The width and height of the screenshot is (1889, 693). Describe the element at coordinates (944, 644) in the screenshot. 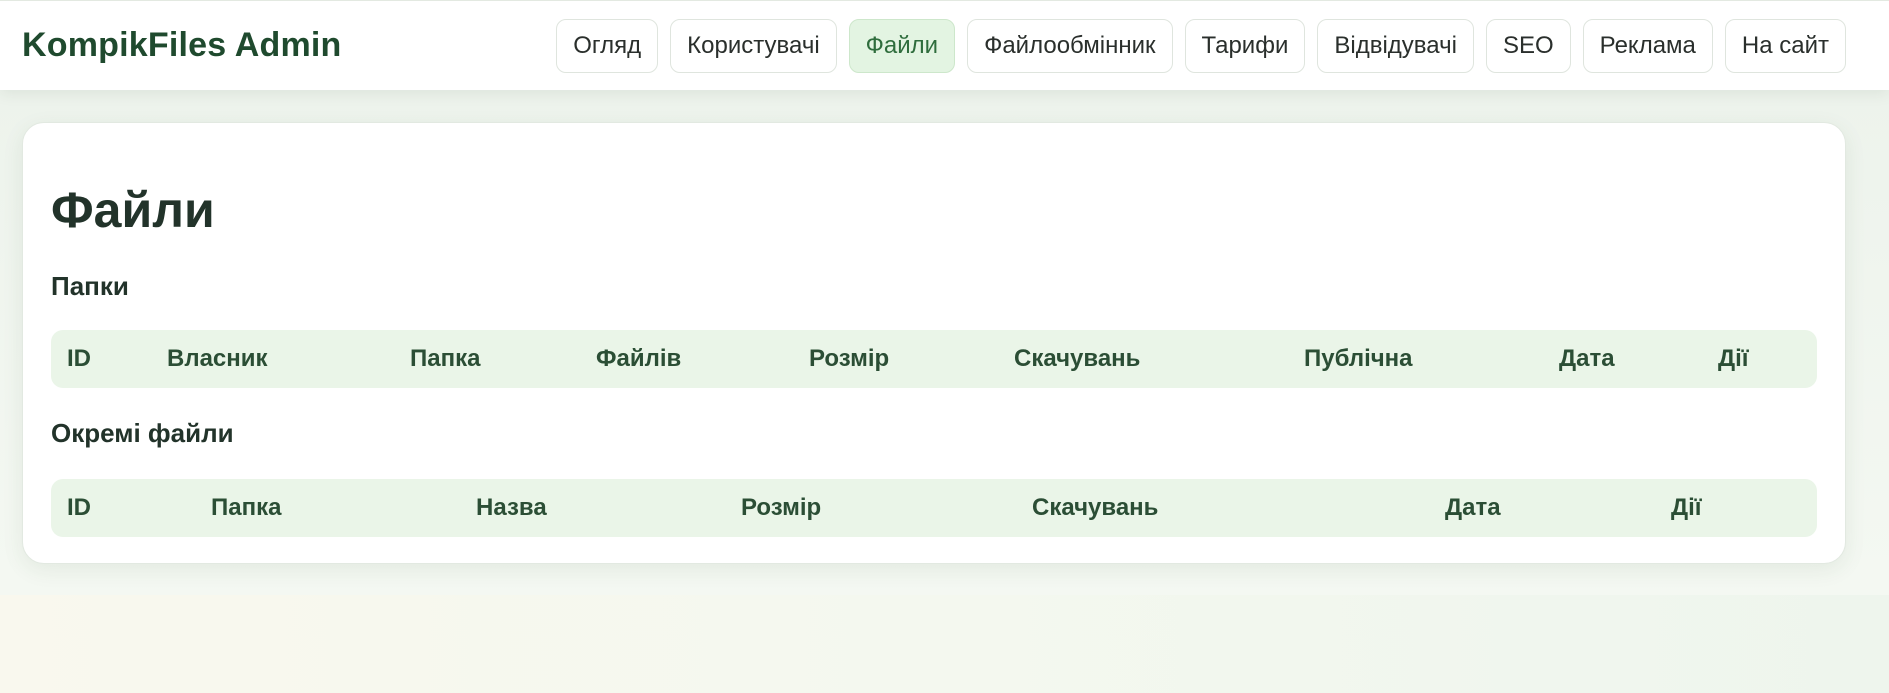

I see `page-footer-area` at that location.